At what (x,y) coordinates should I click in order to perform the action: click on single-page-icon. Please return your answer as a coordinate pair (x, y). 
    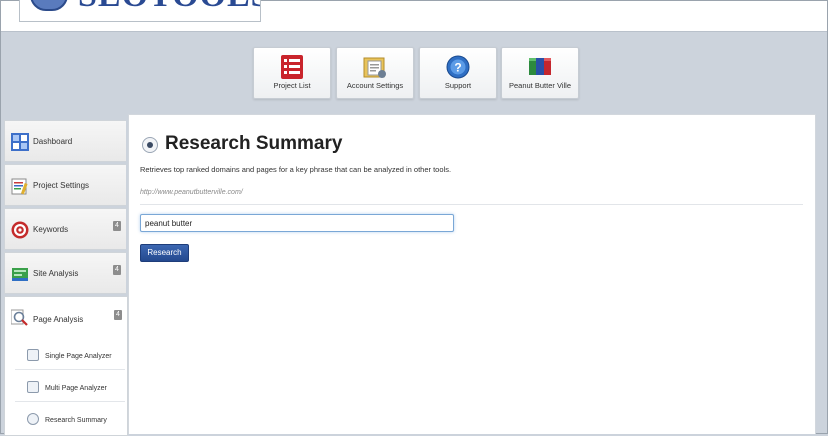
    Looking at the image, I should click on (33, 355).